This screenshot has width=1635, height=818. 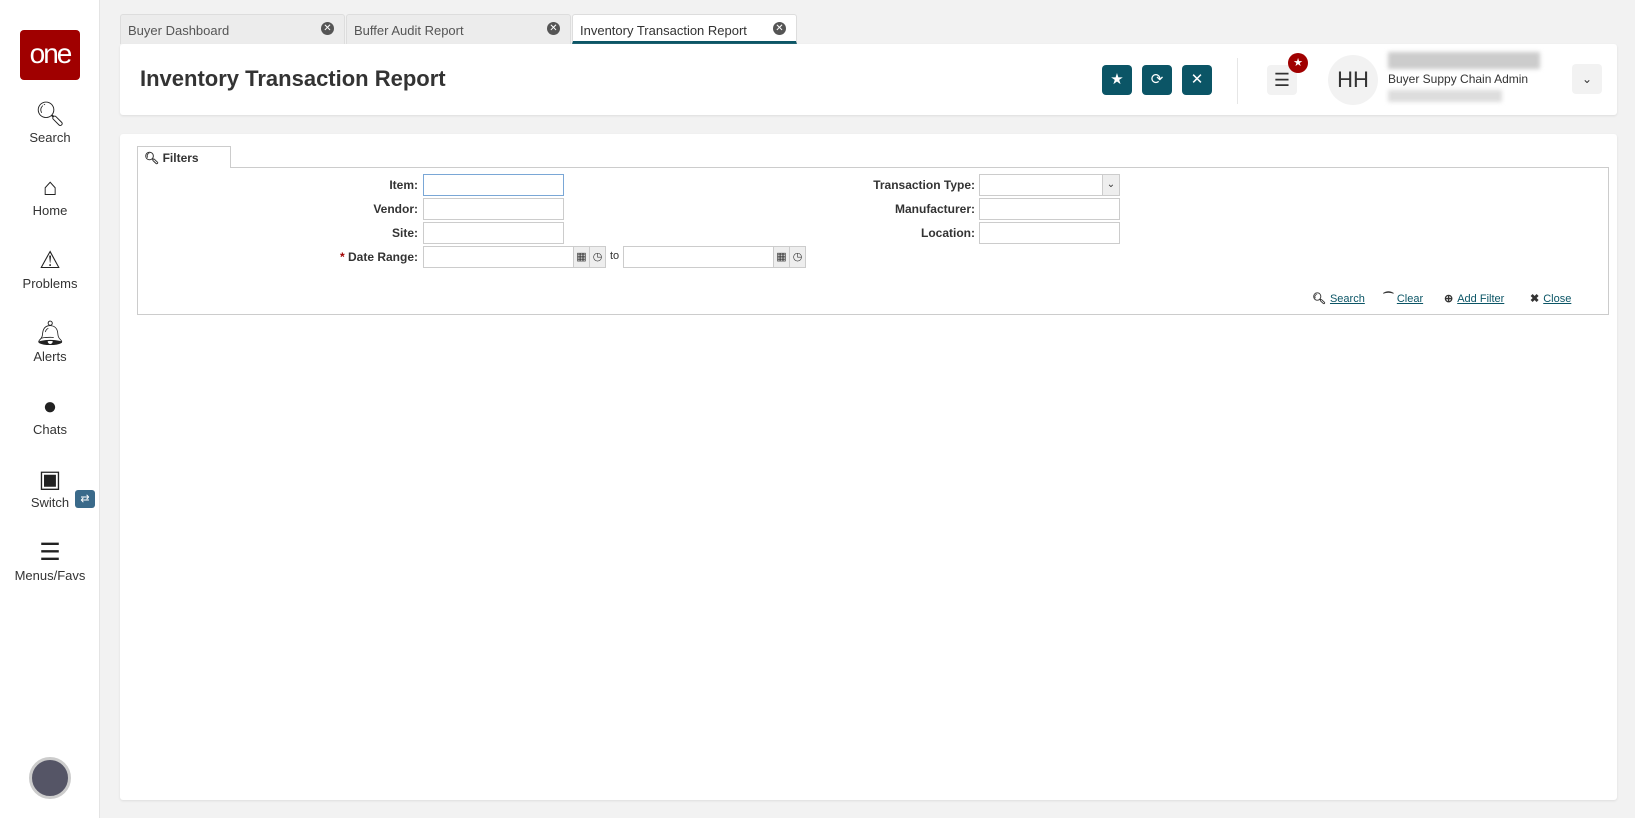 I want to click on transaction-type-label: Transaction Type:, so click(x=924, y=185).